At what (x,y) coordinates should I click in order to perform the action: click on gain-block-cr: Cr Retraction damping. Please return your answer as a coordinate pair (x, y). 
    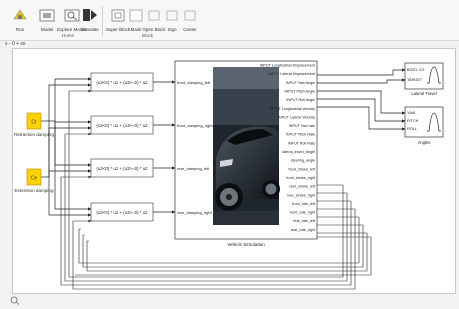
    Looking at the image, I should click on (34, 124).